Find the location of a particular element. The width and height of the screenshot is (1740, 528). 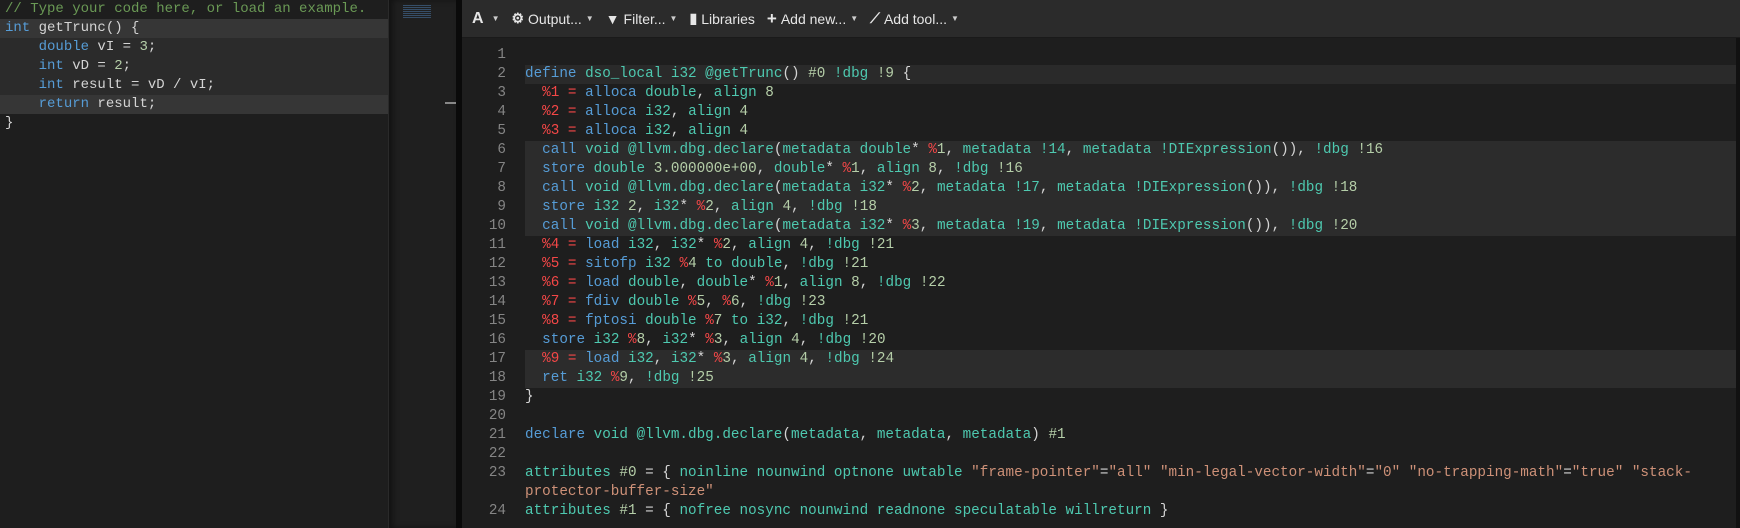

code-token: return is located at coordinates (64, 104).